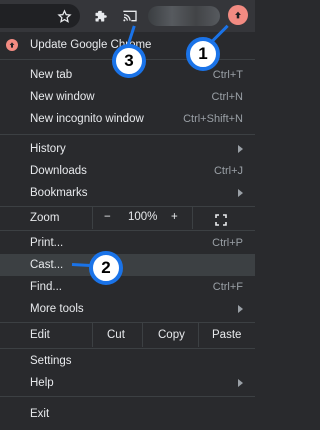  I want to click on cut-button: Cut, so click(116, 335).